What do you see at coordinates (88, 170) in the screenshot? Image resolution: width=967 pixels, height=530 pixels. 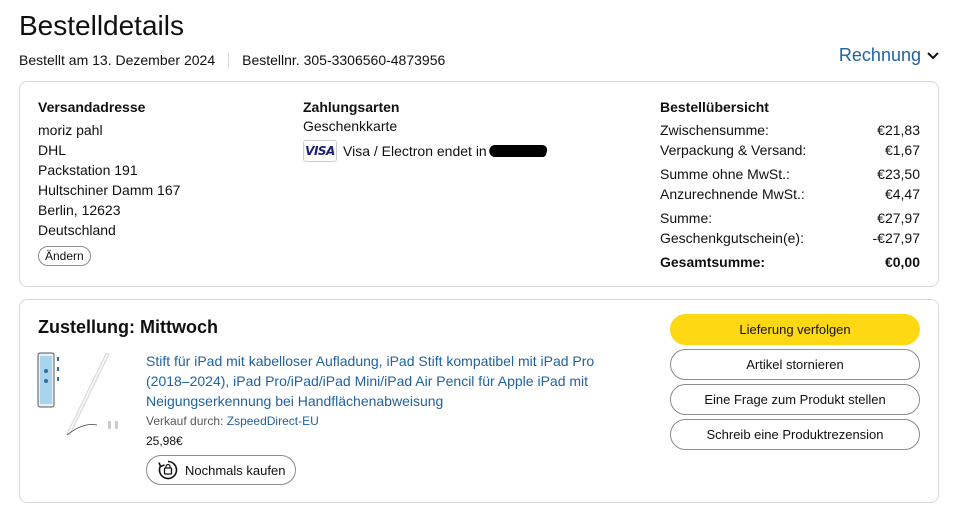 I see `address-line: Packstation 191` at bounding box center [88, 170].